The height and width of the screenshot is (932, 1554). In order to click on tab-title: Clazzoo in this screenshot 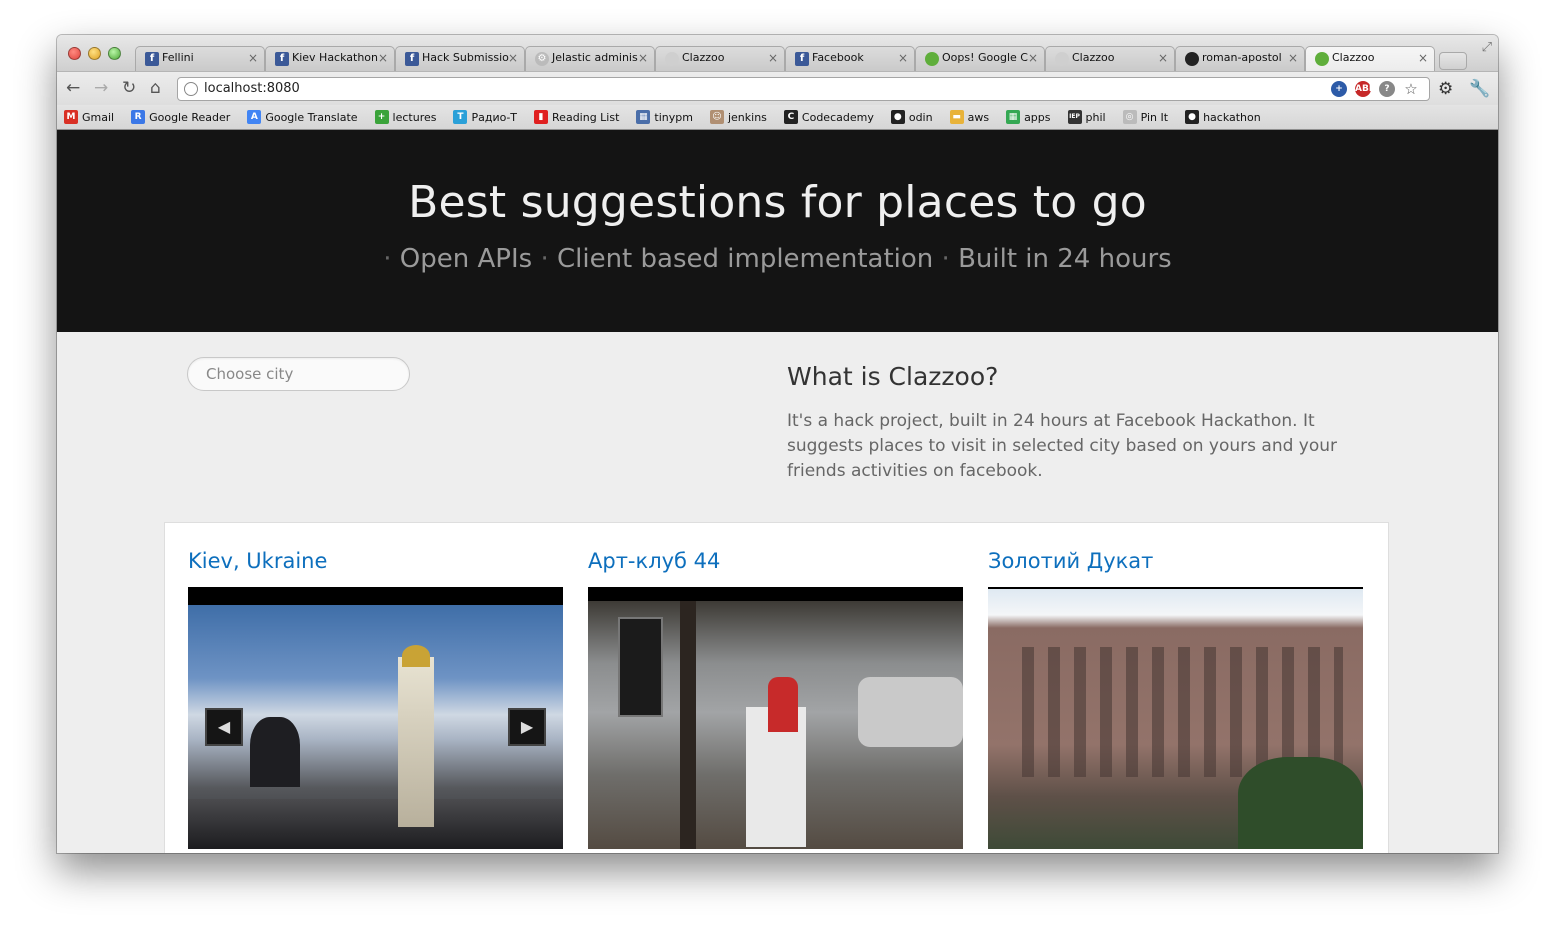, I will do `click(703, 57)`.